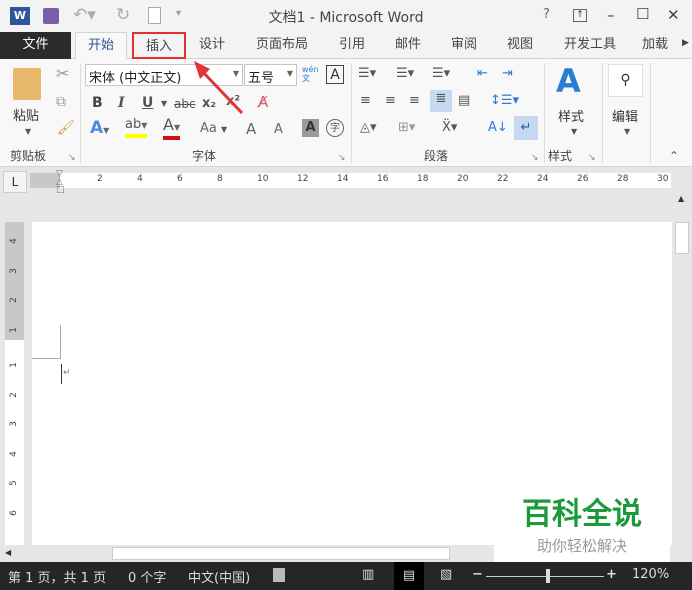 Image resolution: width=692 pixels, height=590 pixels. I want to click on character-shading-button: A, so click(310, 128).